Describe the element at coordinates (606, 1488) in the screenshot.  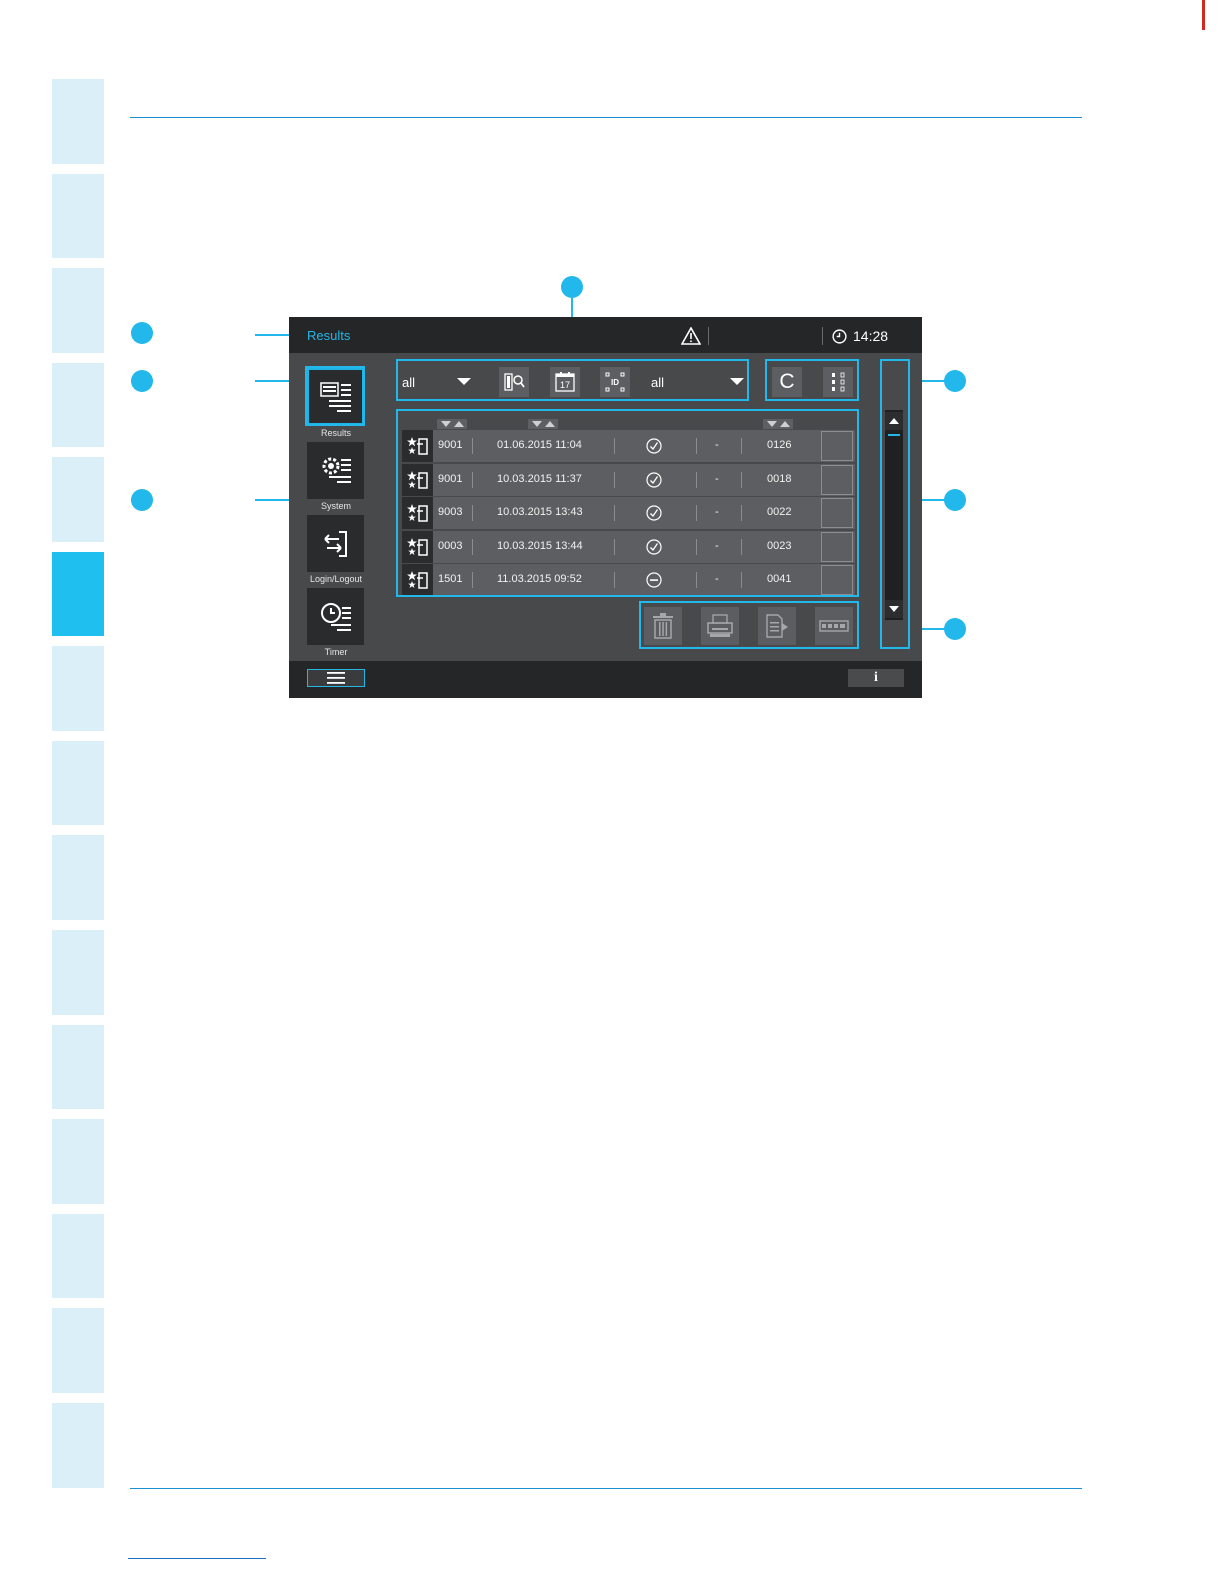
I see `footer-rule` at that location.